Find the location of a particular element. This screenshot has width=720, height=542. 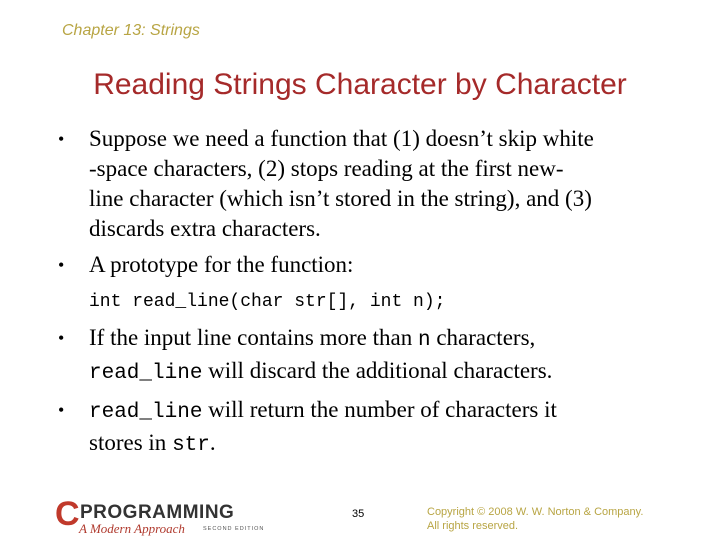

code-inline: n is located at coordinates (424, 340).